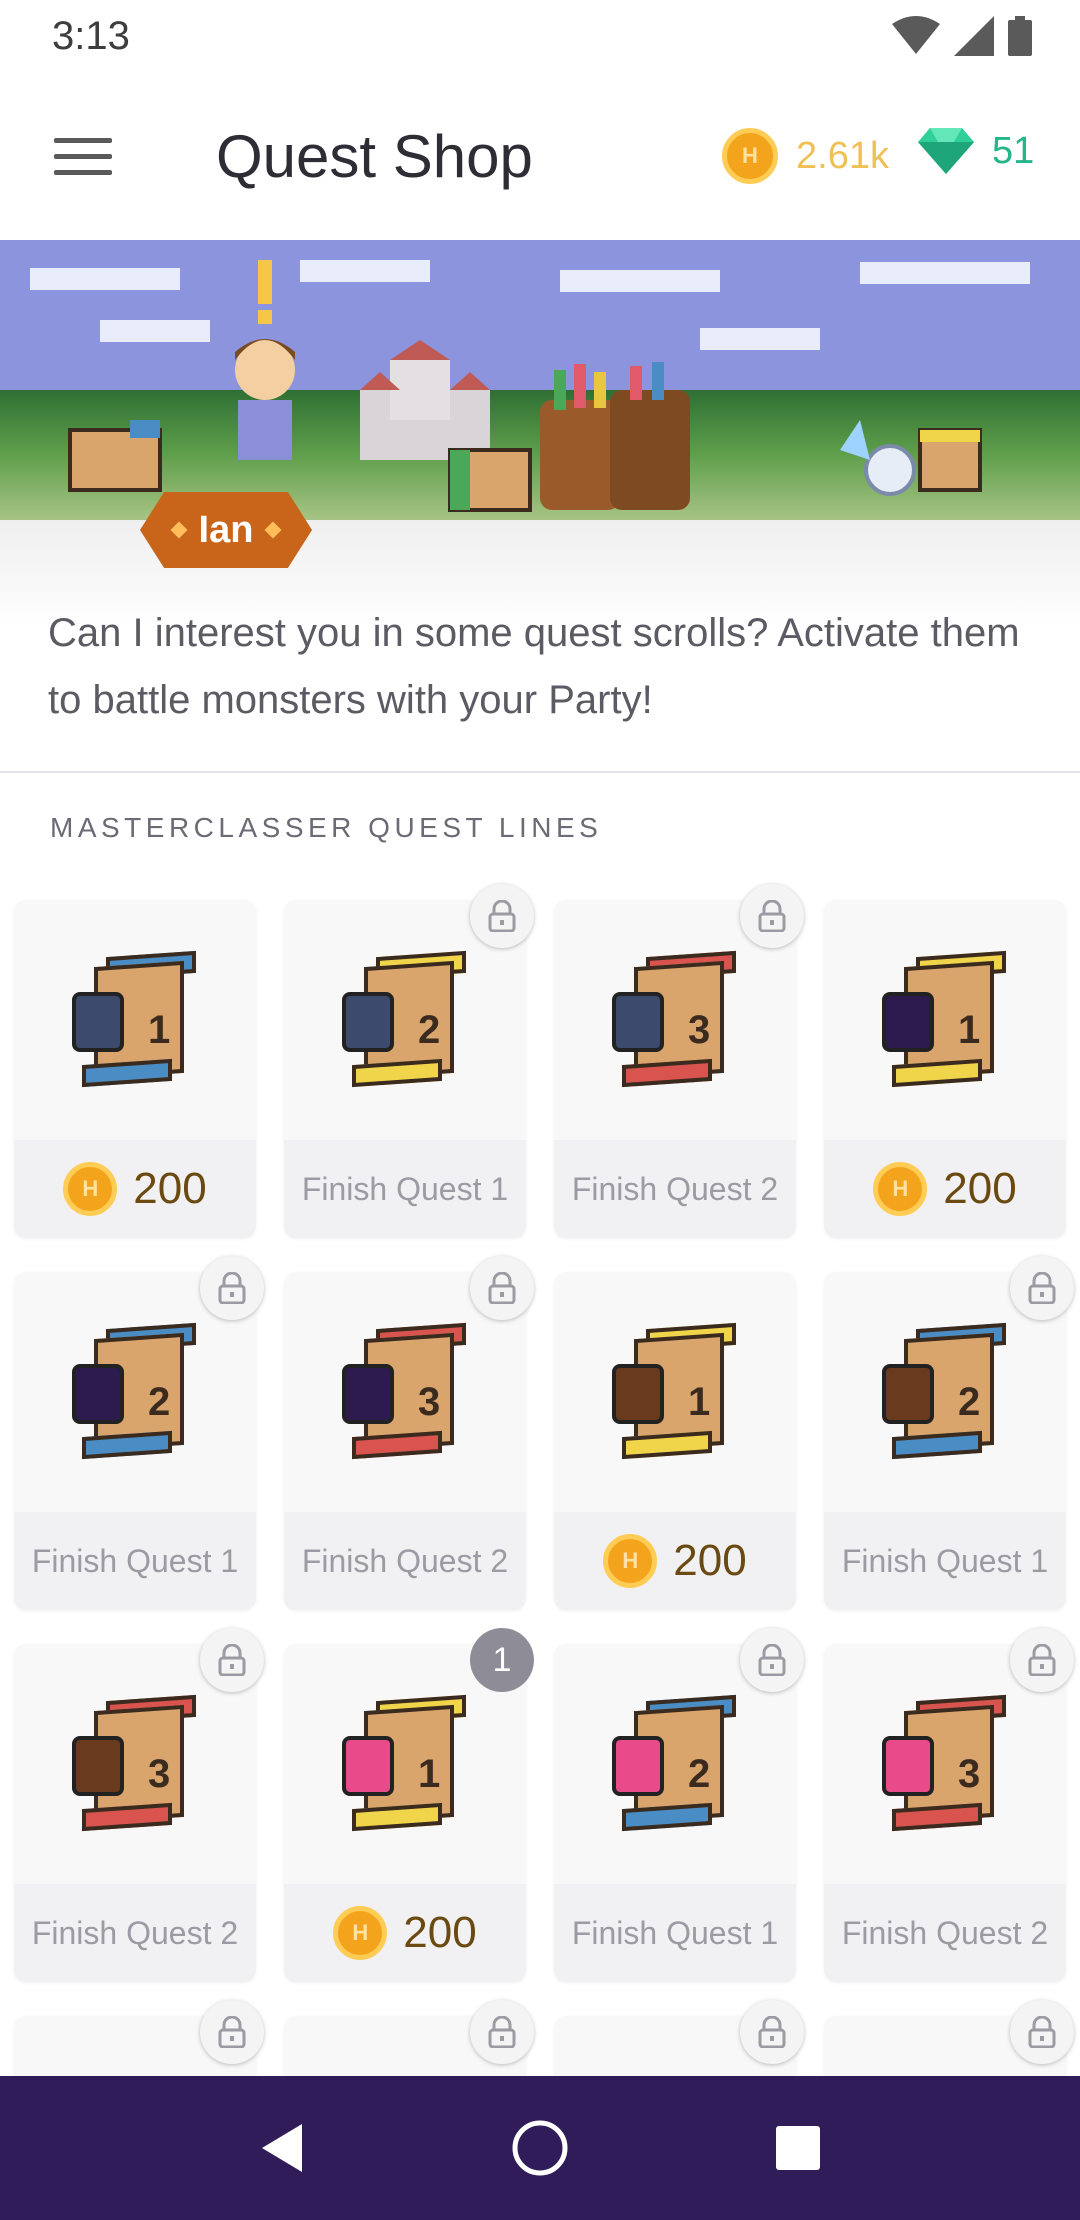  I want to click on shopkeeper-avatar, so click(265, 360).